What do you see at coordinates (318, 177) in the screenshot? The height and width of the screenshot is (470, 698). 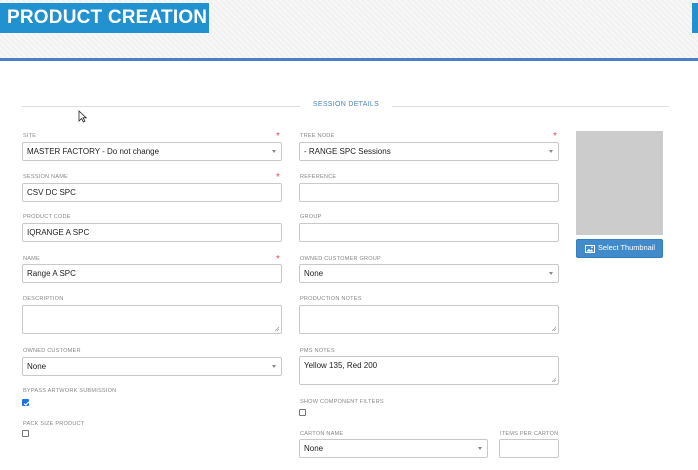 I see `reference-label: REFERENCE` at bounding box center [318, 177].